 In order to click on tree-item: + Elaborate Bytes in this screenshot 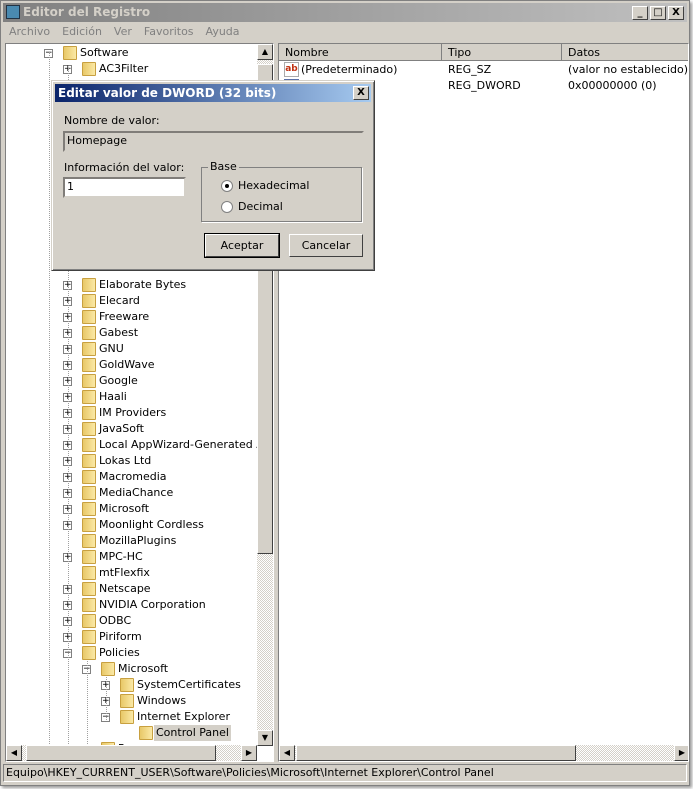, I will do `click(131, 285)`.